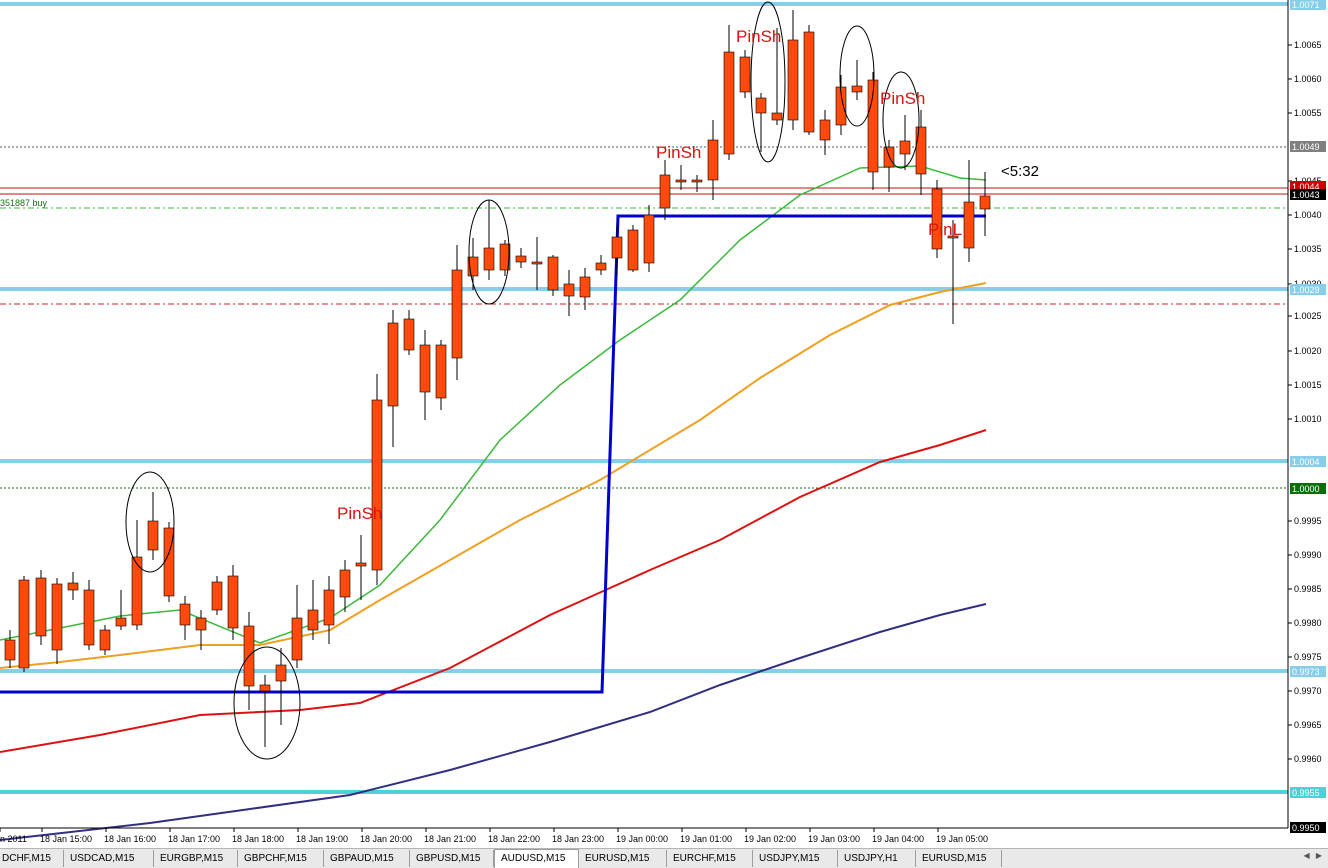 This screenshot has height=868, width=1328. What do you see at coordinates (877, 858) in the screenshot?
I see `tab-usdjpy-h1: USDJPY,H1` at bounding box center [877, 858].